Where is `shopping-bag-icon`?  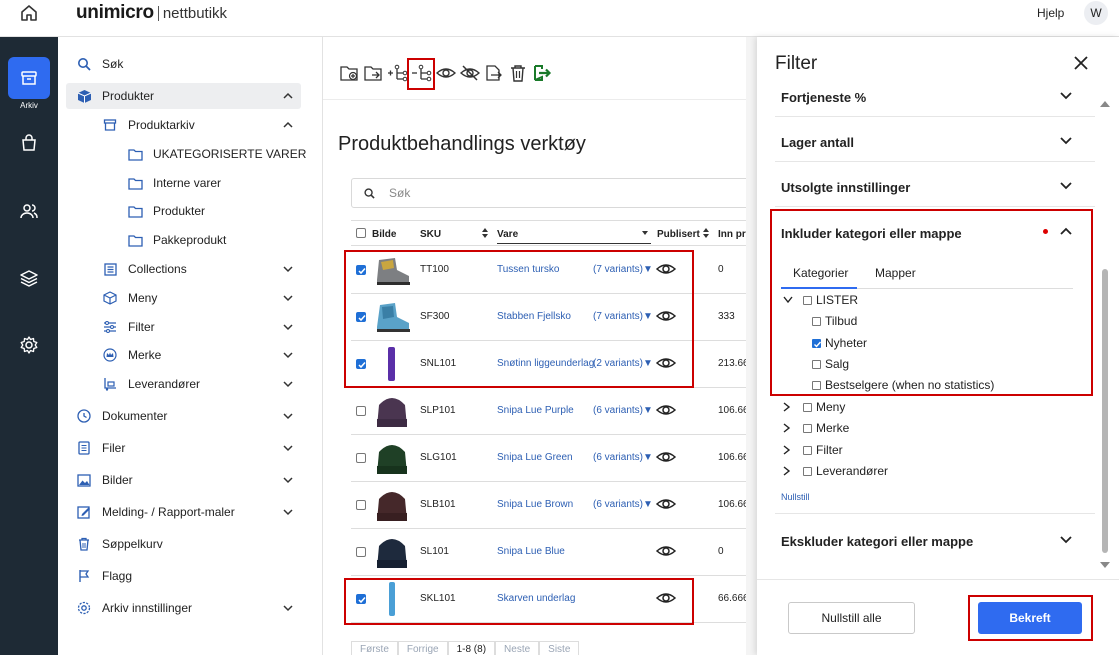 shopping-bag-icon is located at coordinates (29, 143).